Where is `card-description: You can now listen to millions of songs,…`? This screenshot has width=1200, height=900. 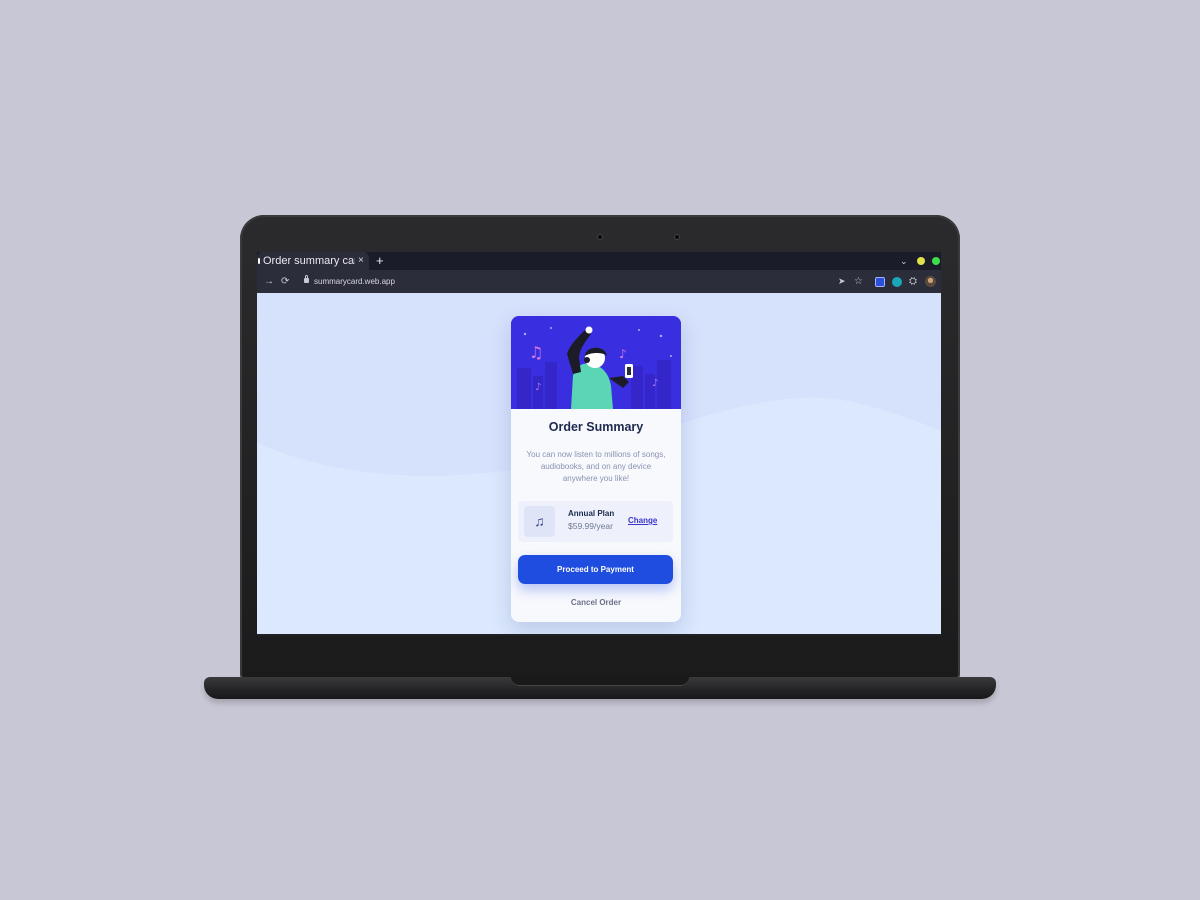
card-description: You can now listen to millions of songs,… is located at coordinates (596, 466).